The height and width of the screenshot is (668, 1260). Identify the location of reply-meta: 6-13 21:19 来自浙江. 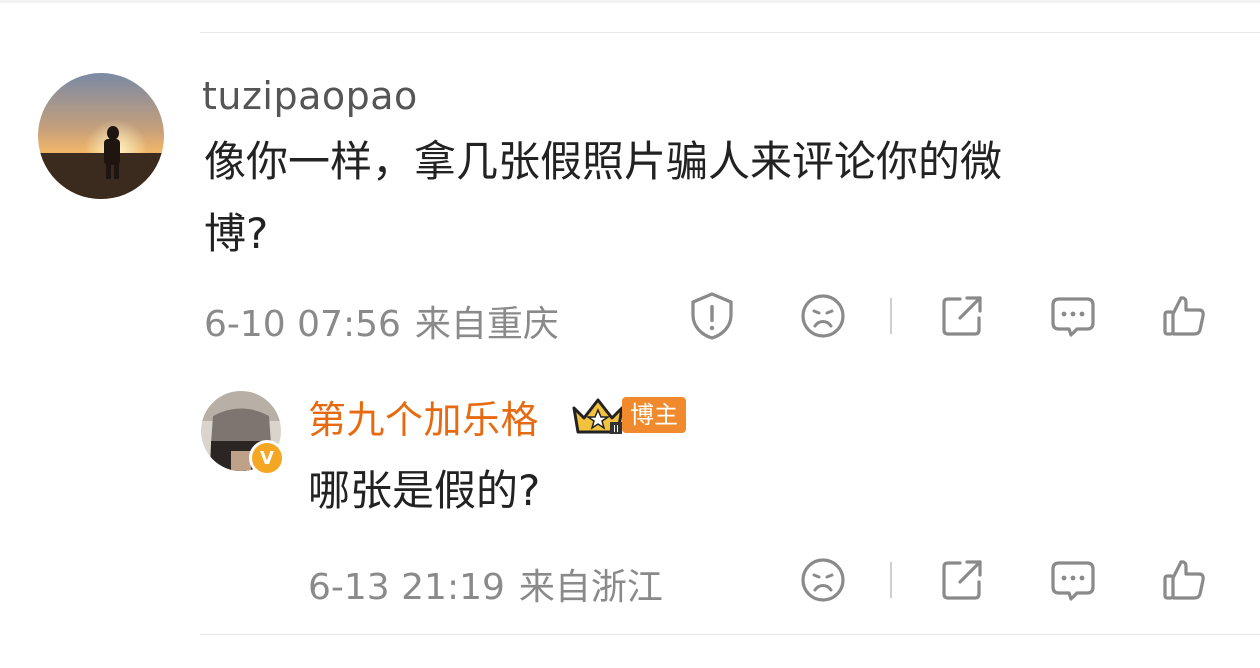
(492, 584).